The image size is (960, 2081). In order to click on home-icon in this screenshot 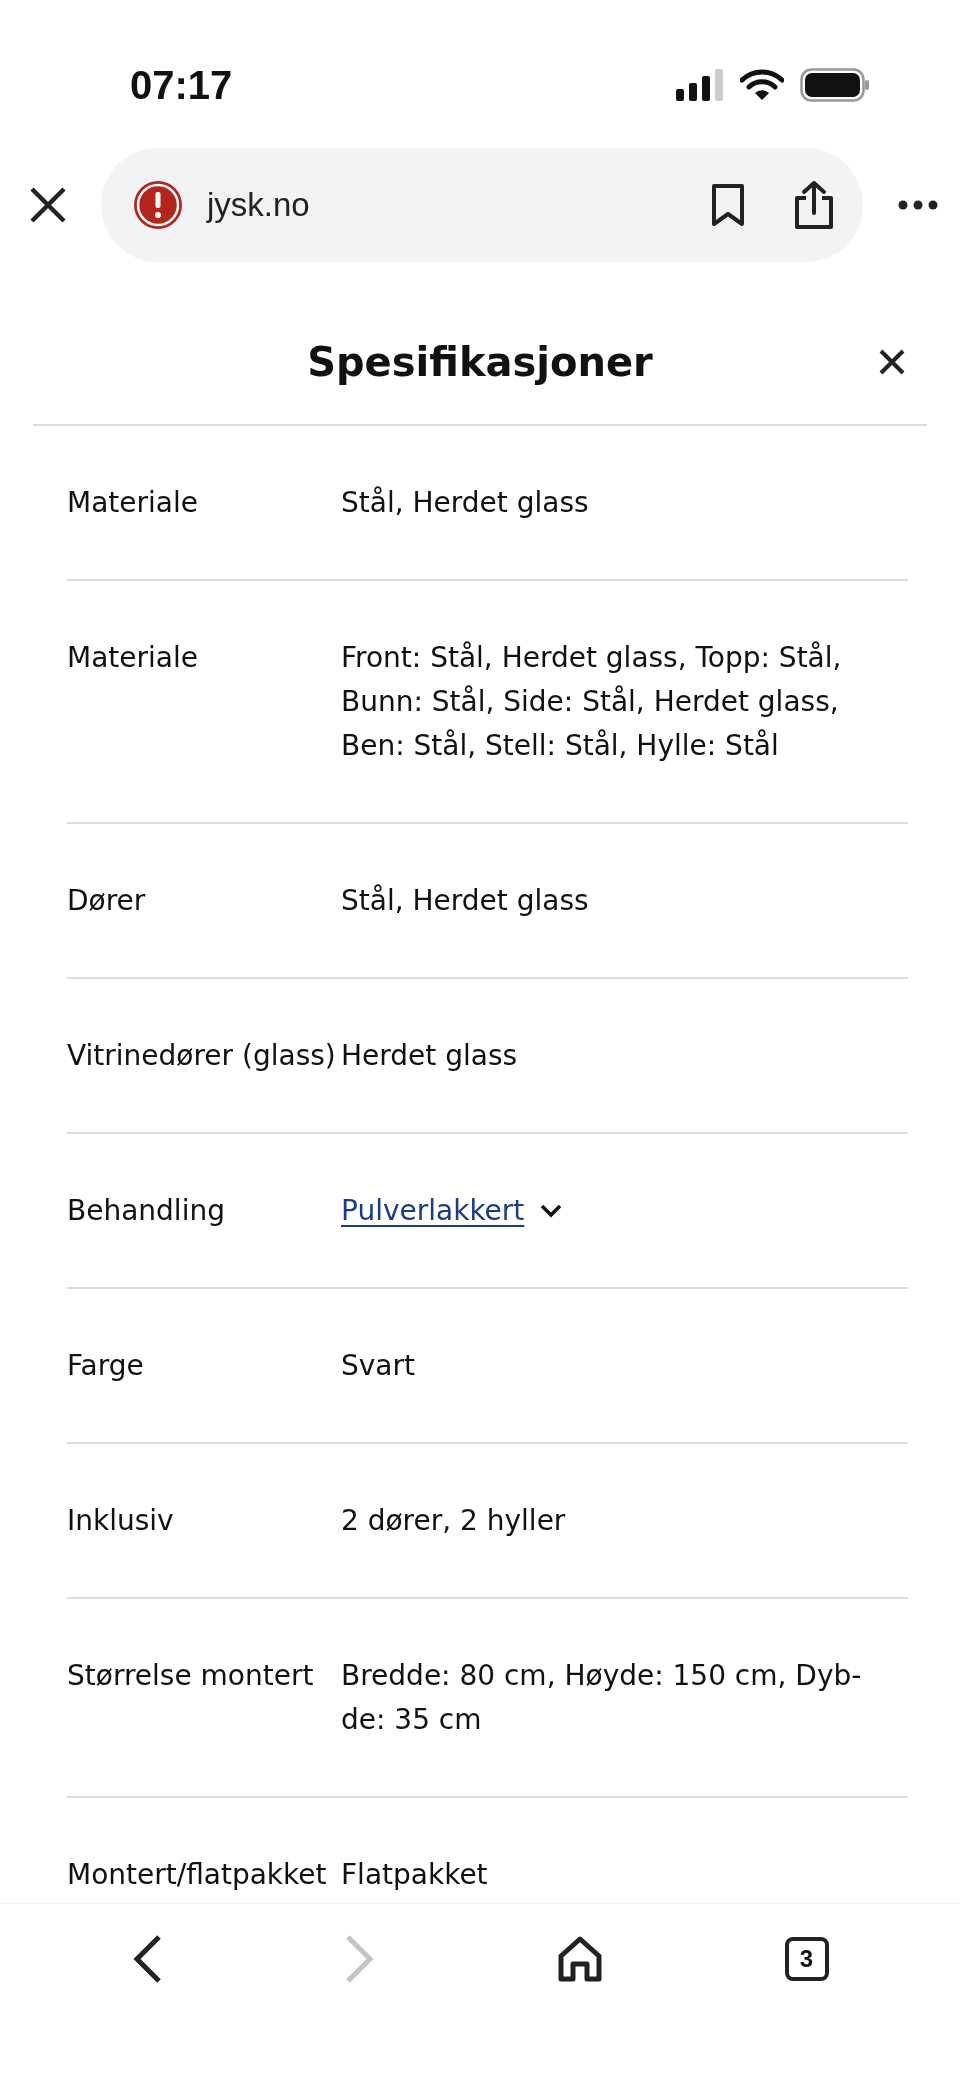, I will do `click(579, 1959)`.